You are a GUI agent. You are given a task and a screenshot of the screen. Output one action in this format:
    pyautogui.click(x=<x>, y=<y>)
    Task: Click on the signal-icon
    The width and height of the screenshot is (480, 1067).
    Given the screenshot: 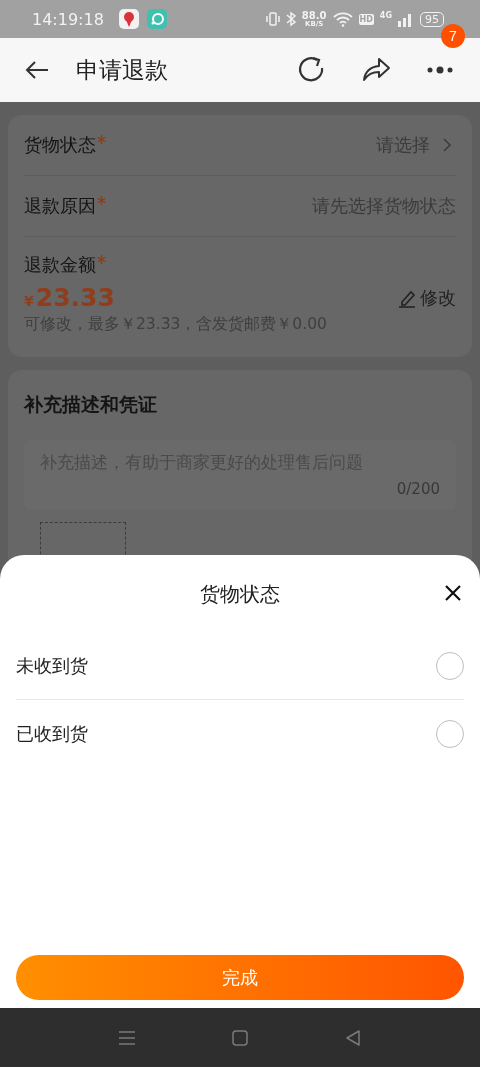 What is the action you would take?
    pyautogui.click(x=406, y=19)
    